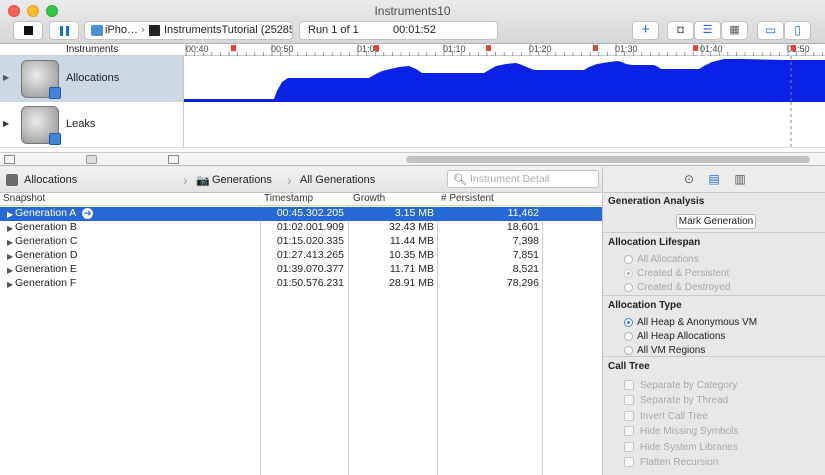 This screenshot has width=825, height=475. What do you see at coordinates (91, 159) in the screenshot?
I see `zoom-slider-knob` at bounding box center [91, 159].